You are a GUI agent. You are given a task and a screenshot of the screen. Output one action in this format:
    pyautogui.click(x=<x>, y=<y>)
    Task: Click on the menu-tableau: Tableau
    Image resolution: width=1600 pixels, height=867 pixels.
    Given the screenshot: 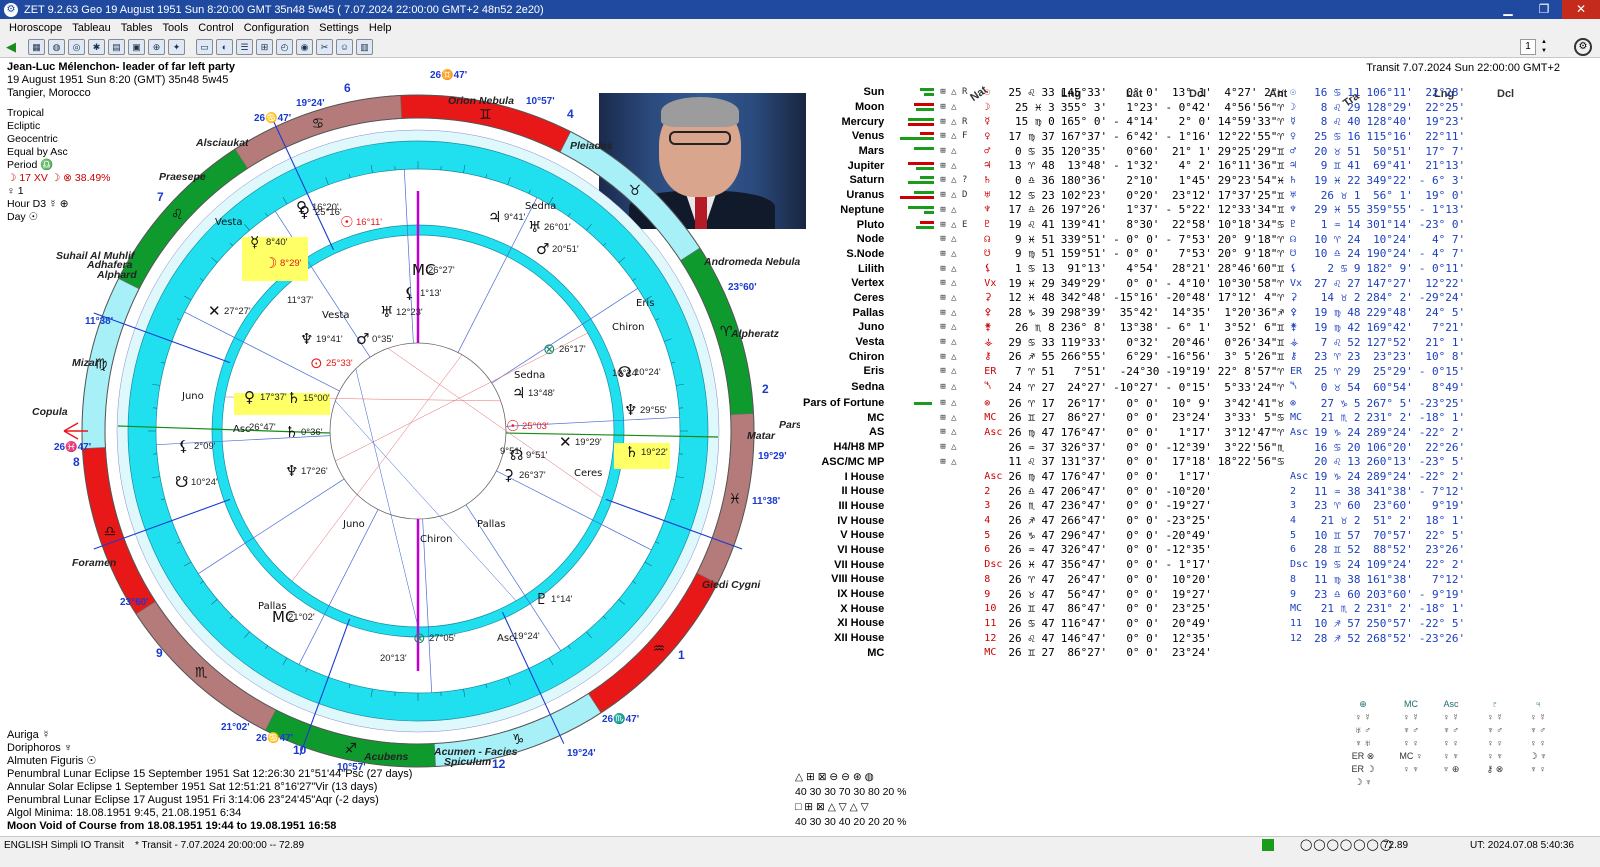 What is the action you would take?
    pyautogui.click(x=91, y=28)
    